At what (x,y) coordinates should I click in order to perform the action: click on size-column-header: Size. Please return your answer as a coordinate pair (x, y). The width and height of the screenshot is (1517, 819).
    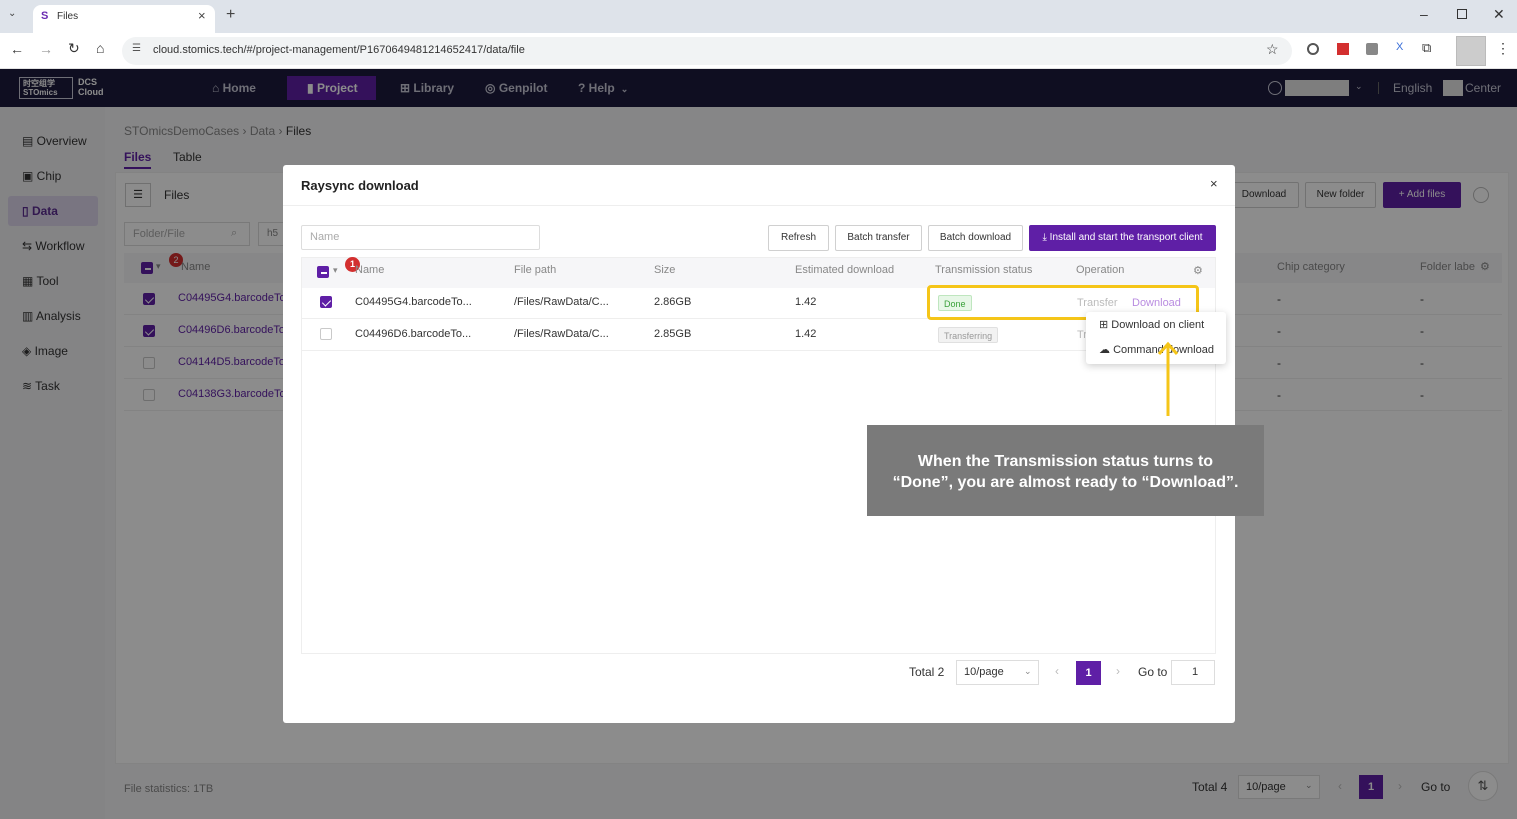
    Looking at the image, I should click on (665, 270).